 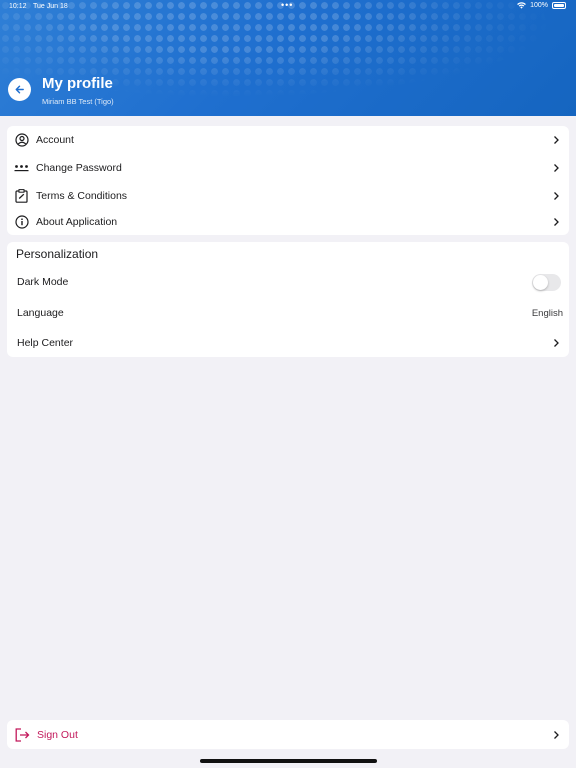 What do you see at coordinates (21, 196) in the screenshot?
I see `clipboard-check-icon` at bounding box center [21, 196].